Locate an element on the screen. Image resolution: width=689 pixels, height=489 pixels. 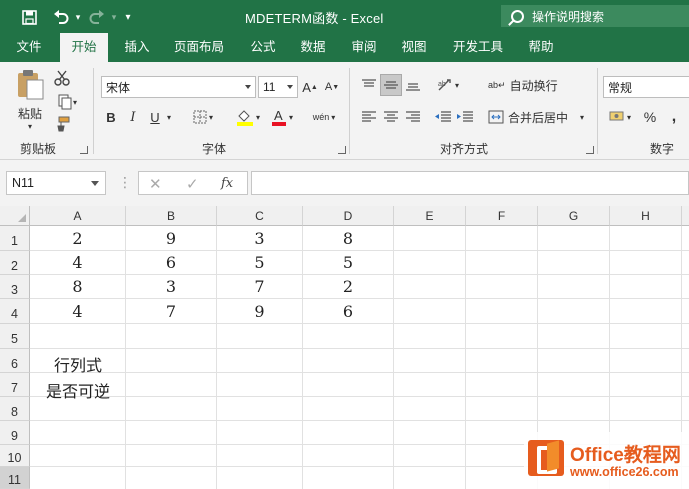
row-header-2: 2 is located at coordinates (15, 263).